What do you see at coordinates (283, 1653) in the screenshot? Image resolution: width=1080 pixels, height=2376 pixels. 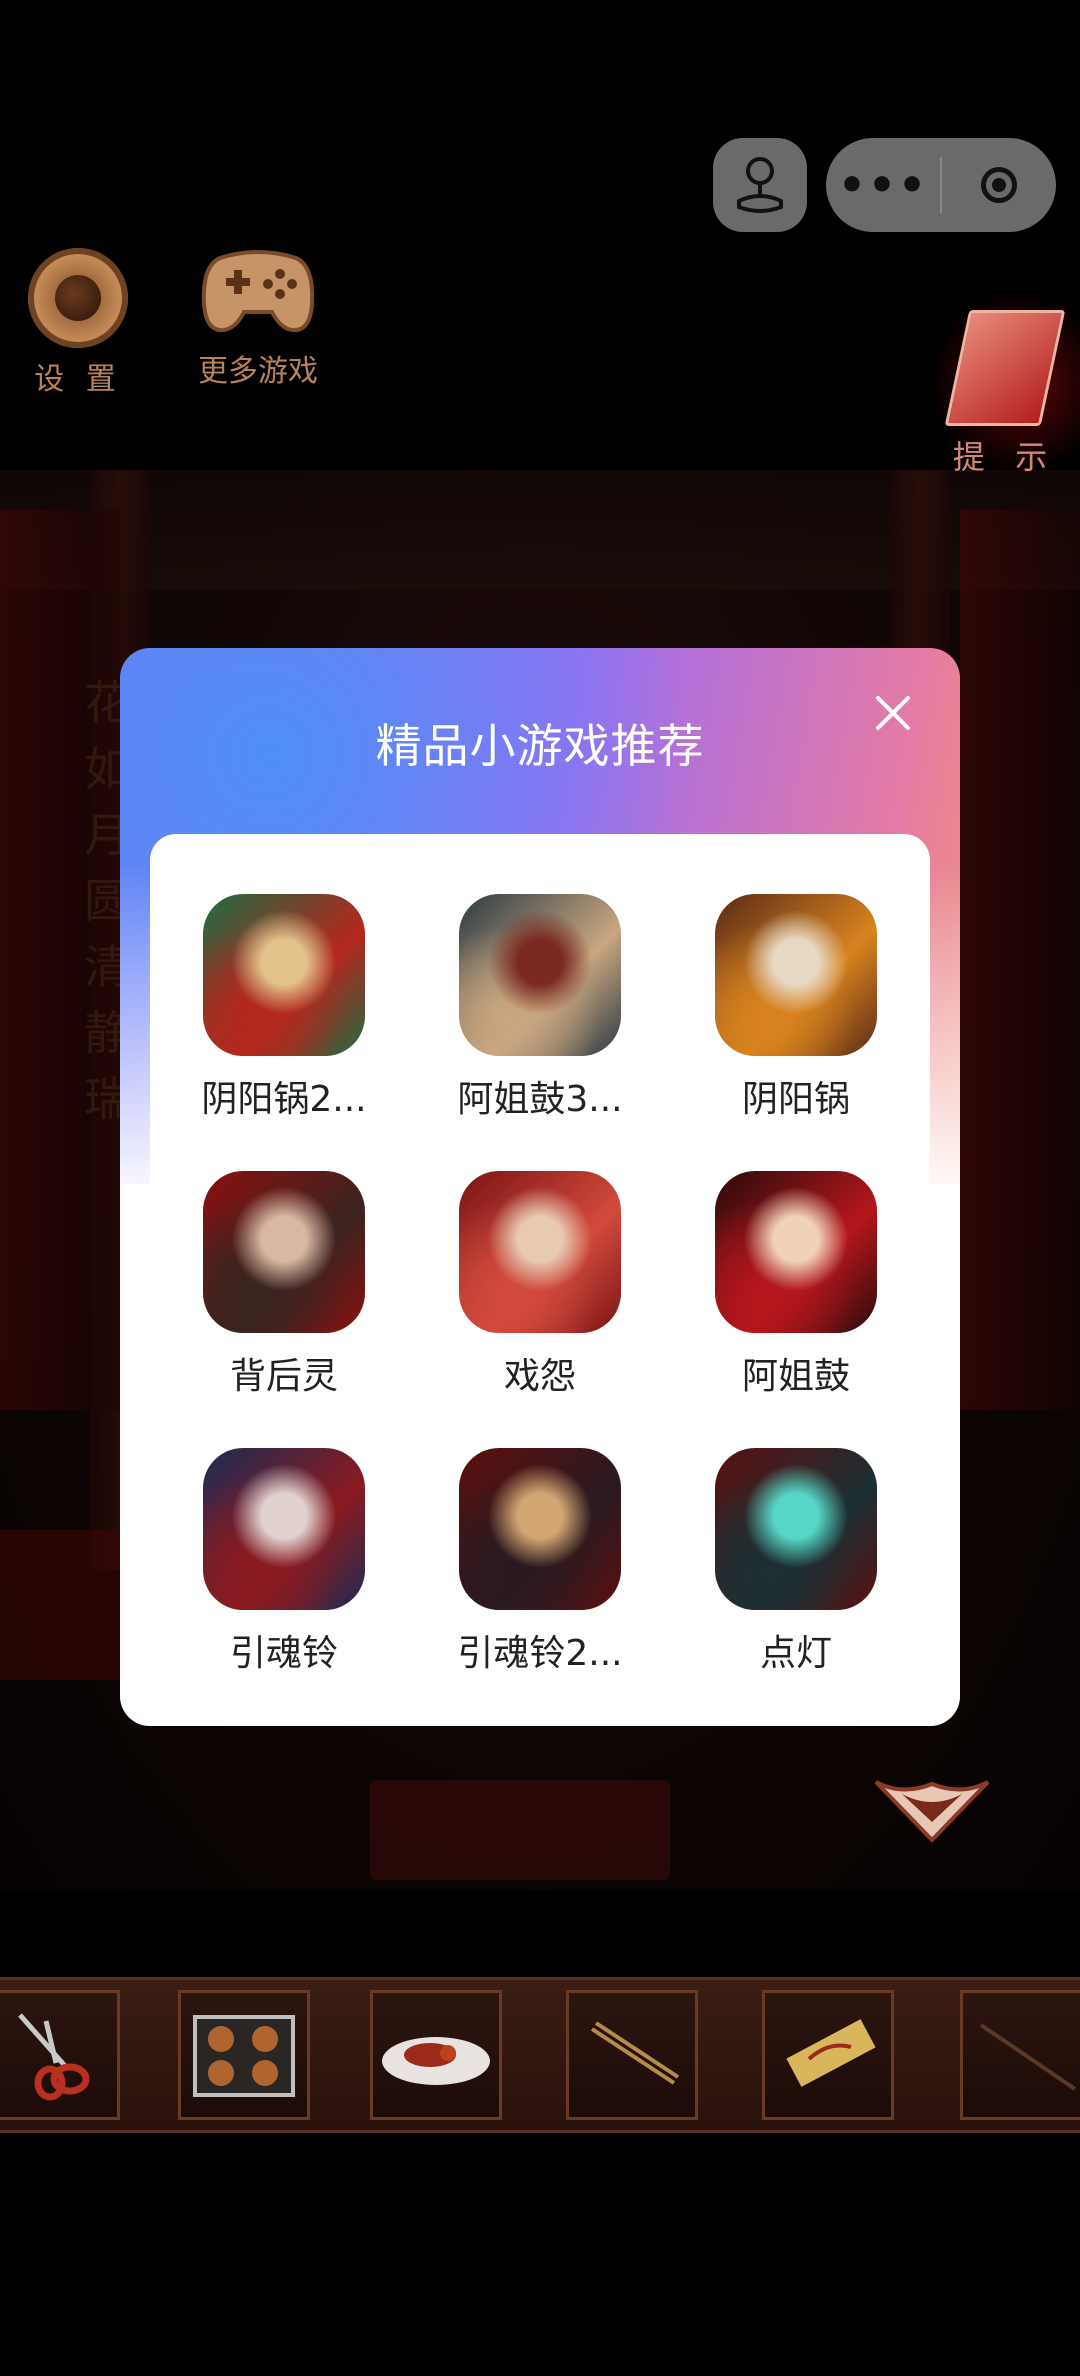 I see `game-name: 引魂铃` at bounding box center [283, 1653].